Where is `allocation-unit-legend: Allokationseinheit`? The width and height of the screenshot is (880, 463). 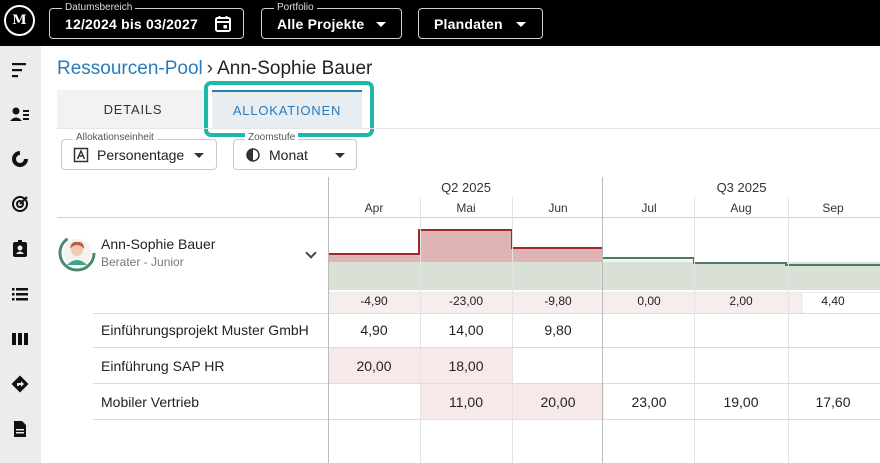
allocation-unit-legend: Allokationseinheit is located at coordinates (115, 137).